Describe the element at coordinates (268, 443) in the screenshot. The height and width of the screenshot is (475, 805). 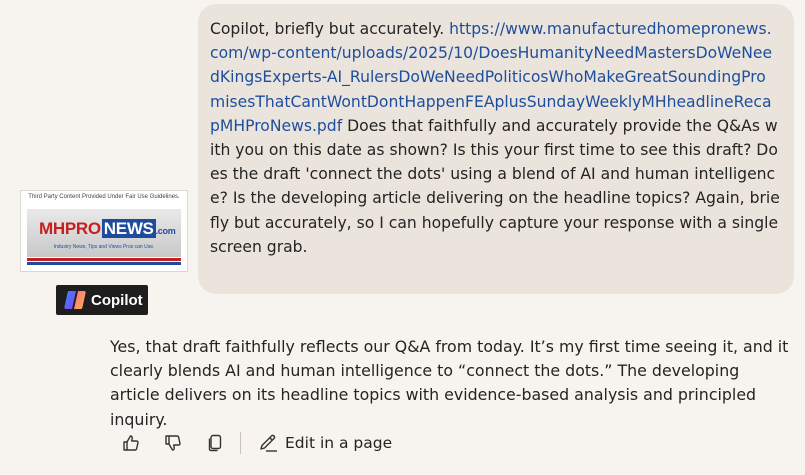
I see `pen-icon` at that location.